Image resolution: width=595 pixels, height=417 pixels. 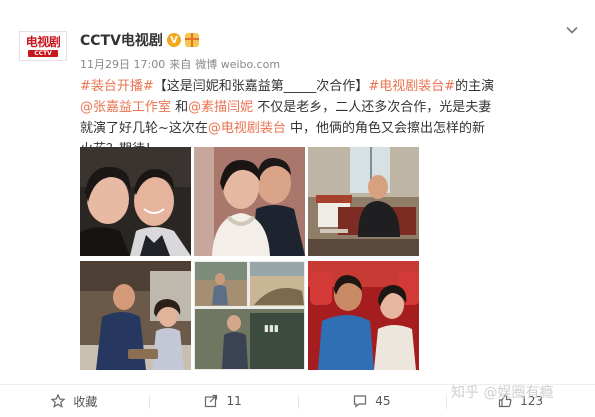 I want to click on photo-couple-kitchen, so click(x=135, y=315).